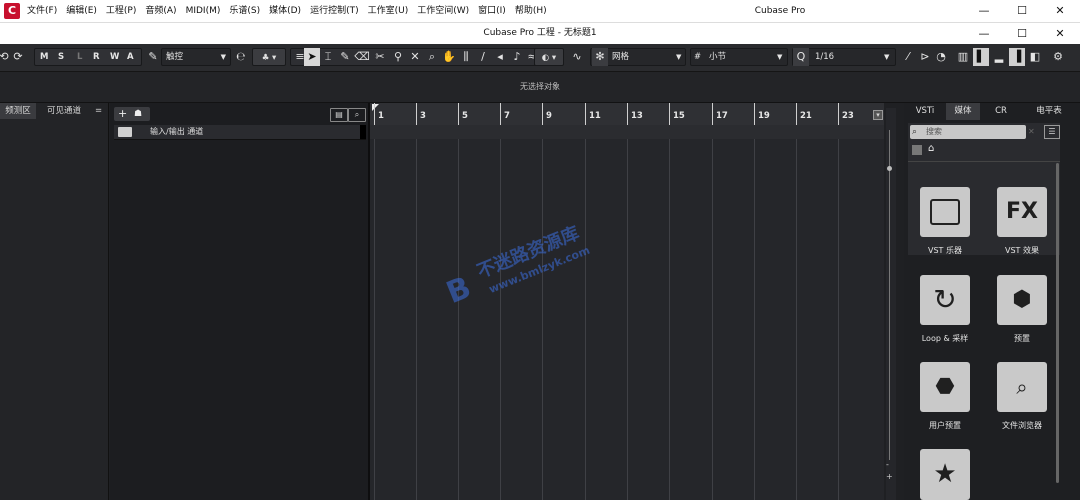 The width and height of the screenshot is (1080, 500). I want to click on tab-media: 媒体, so click(963, 111).